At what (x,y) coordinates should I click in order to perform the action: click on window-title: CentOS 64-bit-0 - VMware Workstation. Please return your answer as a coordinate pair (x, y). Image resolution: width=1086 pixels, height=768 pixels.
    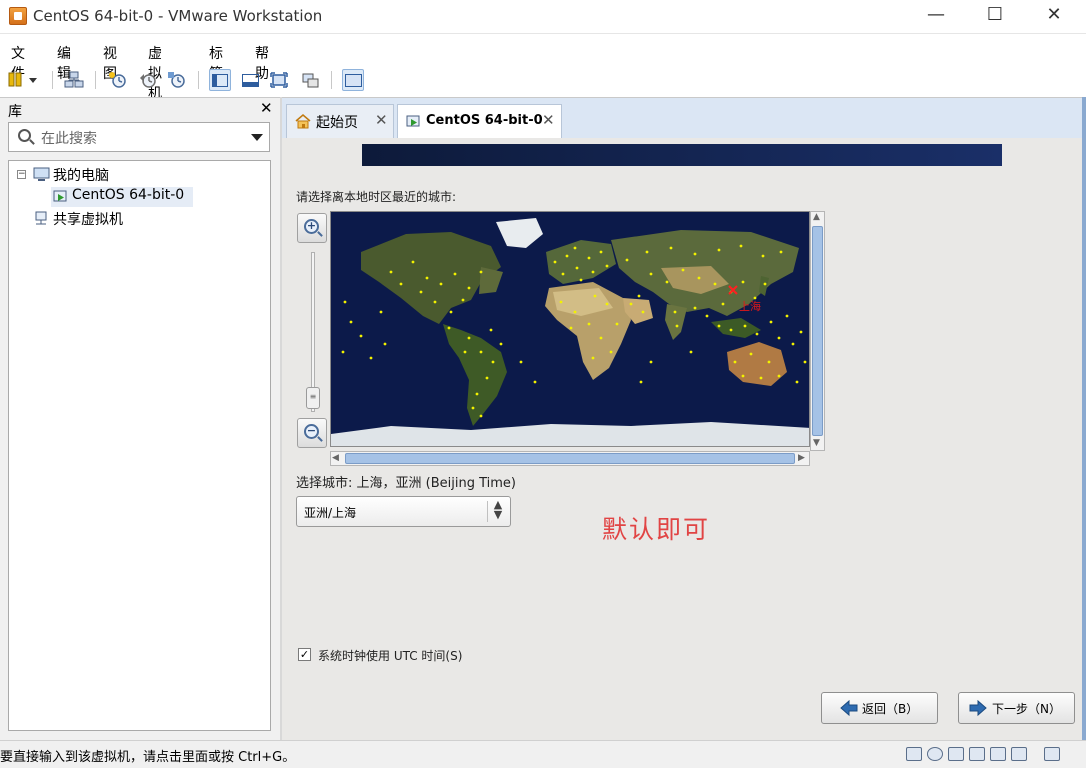
    Looking at the image, I should click on (178, 16).